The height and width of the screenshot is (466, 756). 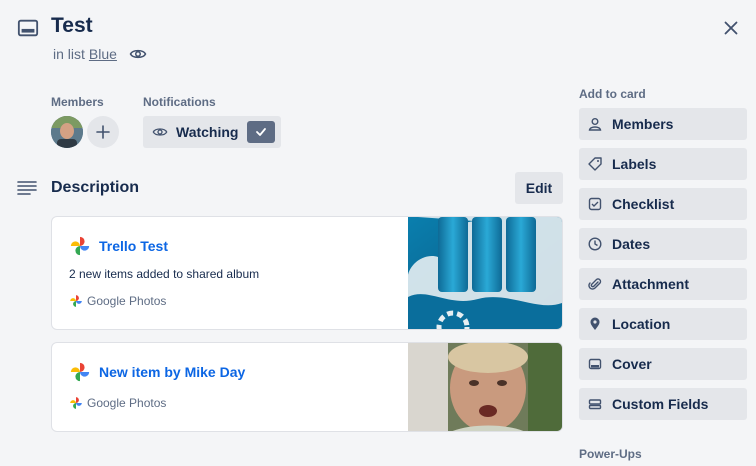 I want to click on in-list-prefix: in list, so click(x=69, y=54).